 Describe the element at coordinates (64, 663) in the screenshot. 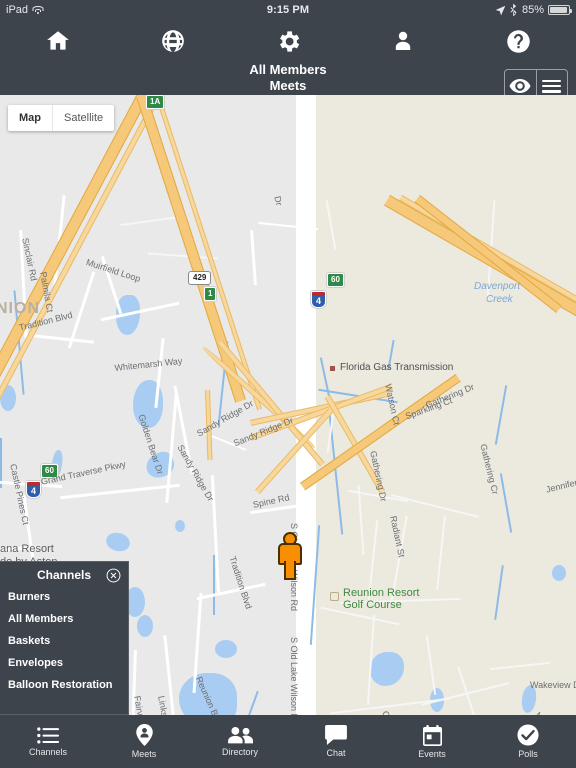

I see `channel-item-envelopes: Envelopes` at that location.